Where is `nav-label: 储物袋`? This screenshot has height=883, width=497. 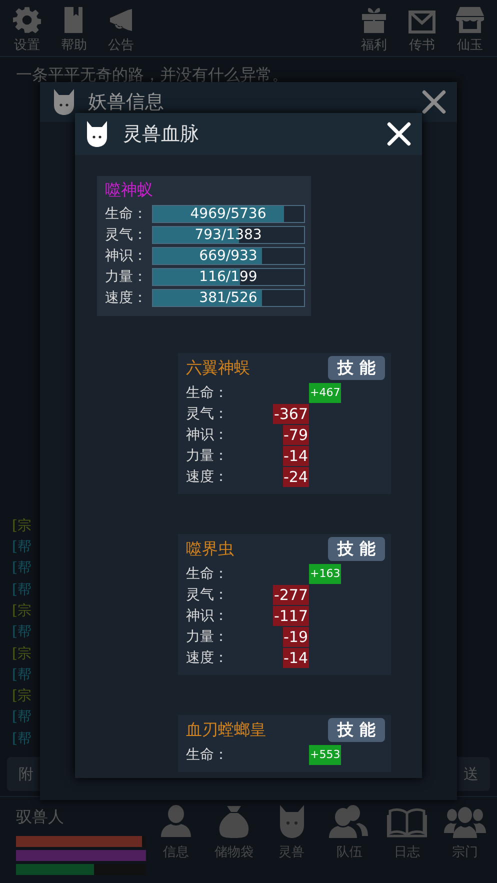
nav-label: 储物袋 is located at coordinates (234, 852).